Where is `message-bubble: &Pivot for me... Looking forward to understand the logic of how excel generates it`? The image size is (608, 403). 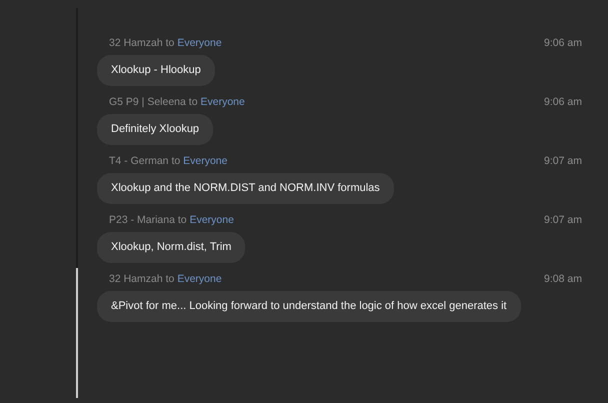
message-bubble: &Pivot for me... Looking forward to understand the logic of how excel generates it is located at coordinates (309, 306).